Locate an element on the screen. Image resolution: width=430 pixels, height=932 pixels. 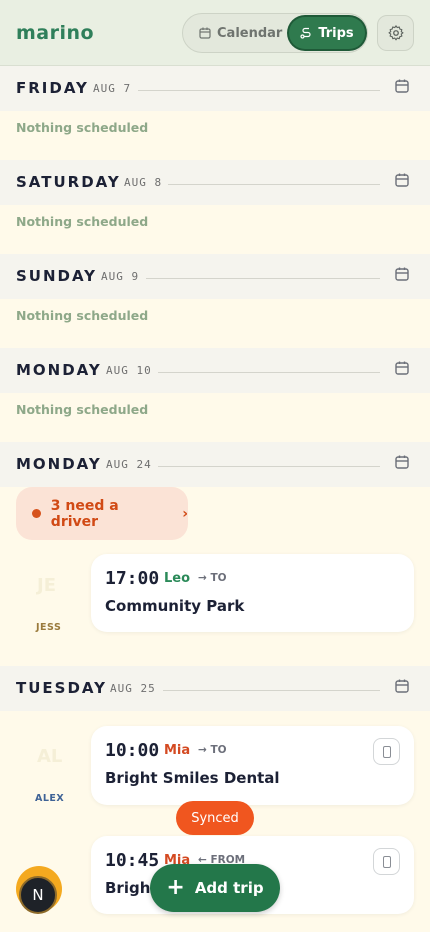
kid-name: Mia is located at coordinates (177, 750).